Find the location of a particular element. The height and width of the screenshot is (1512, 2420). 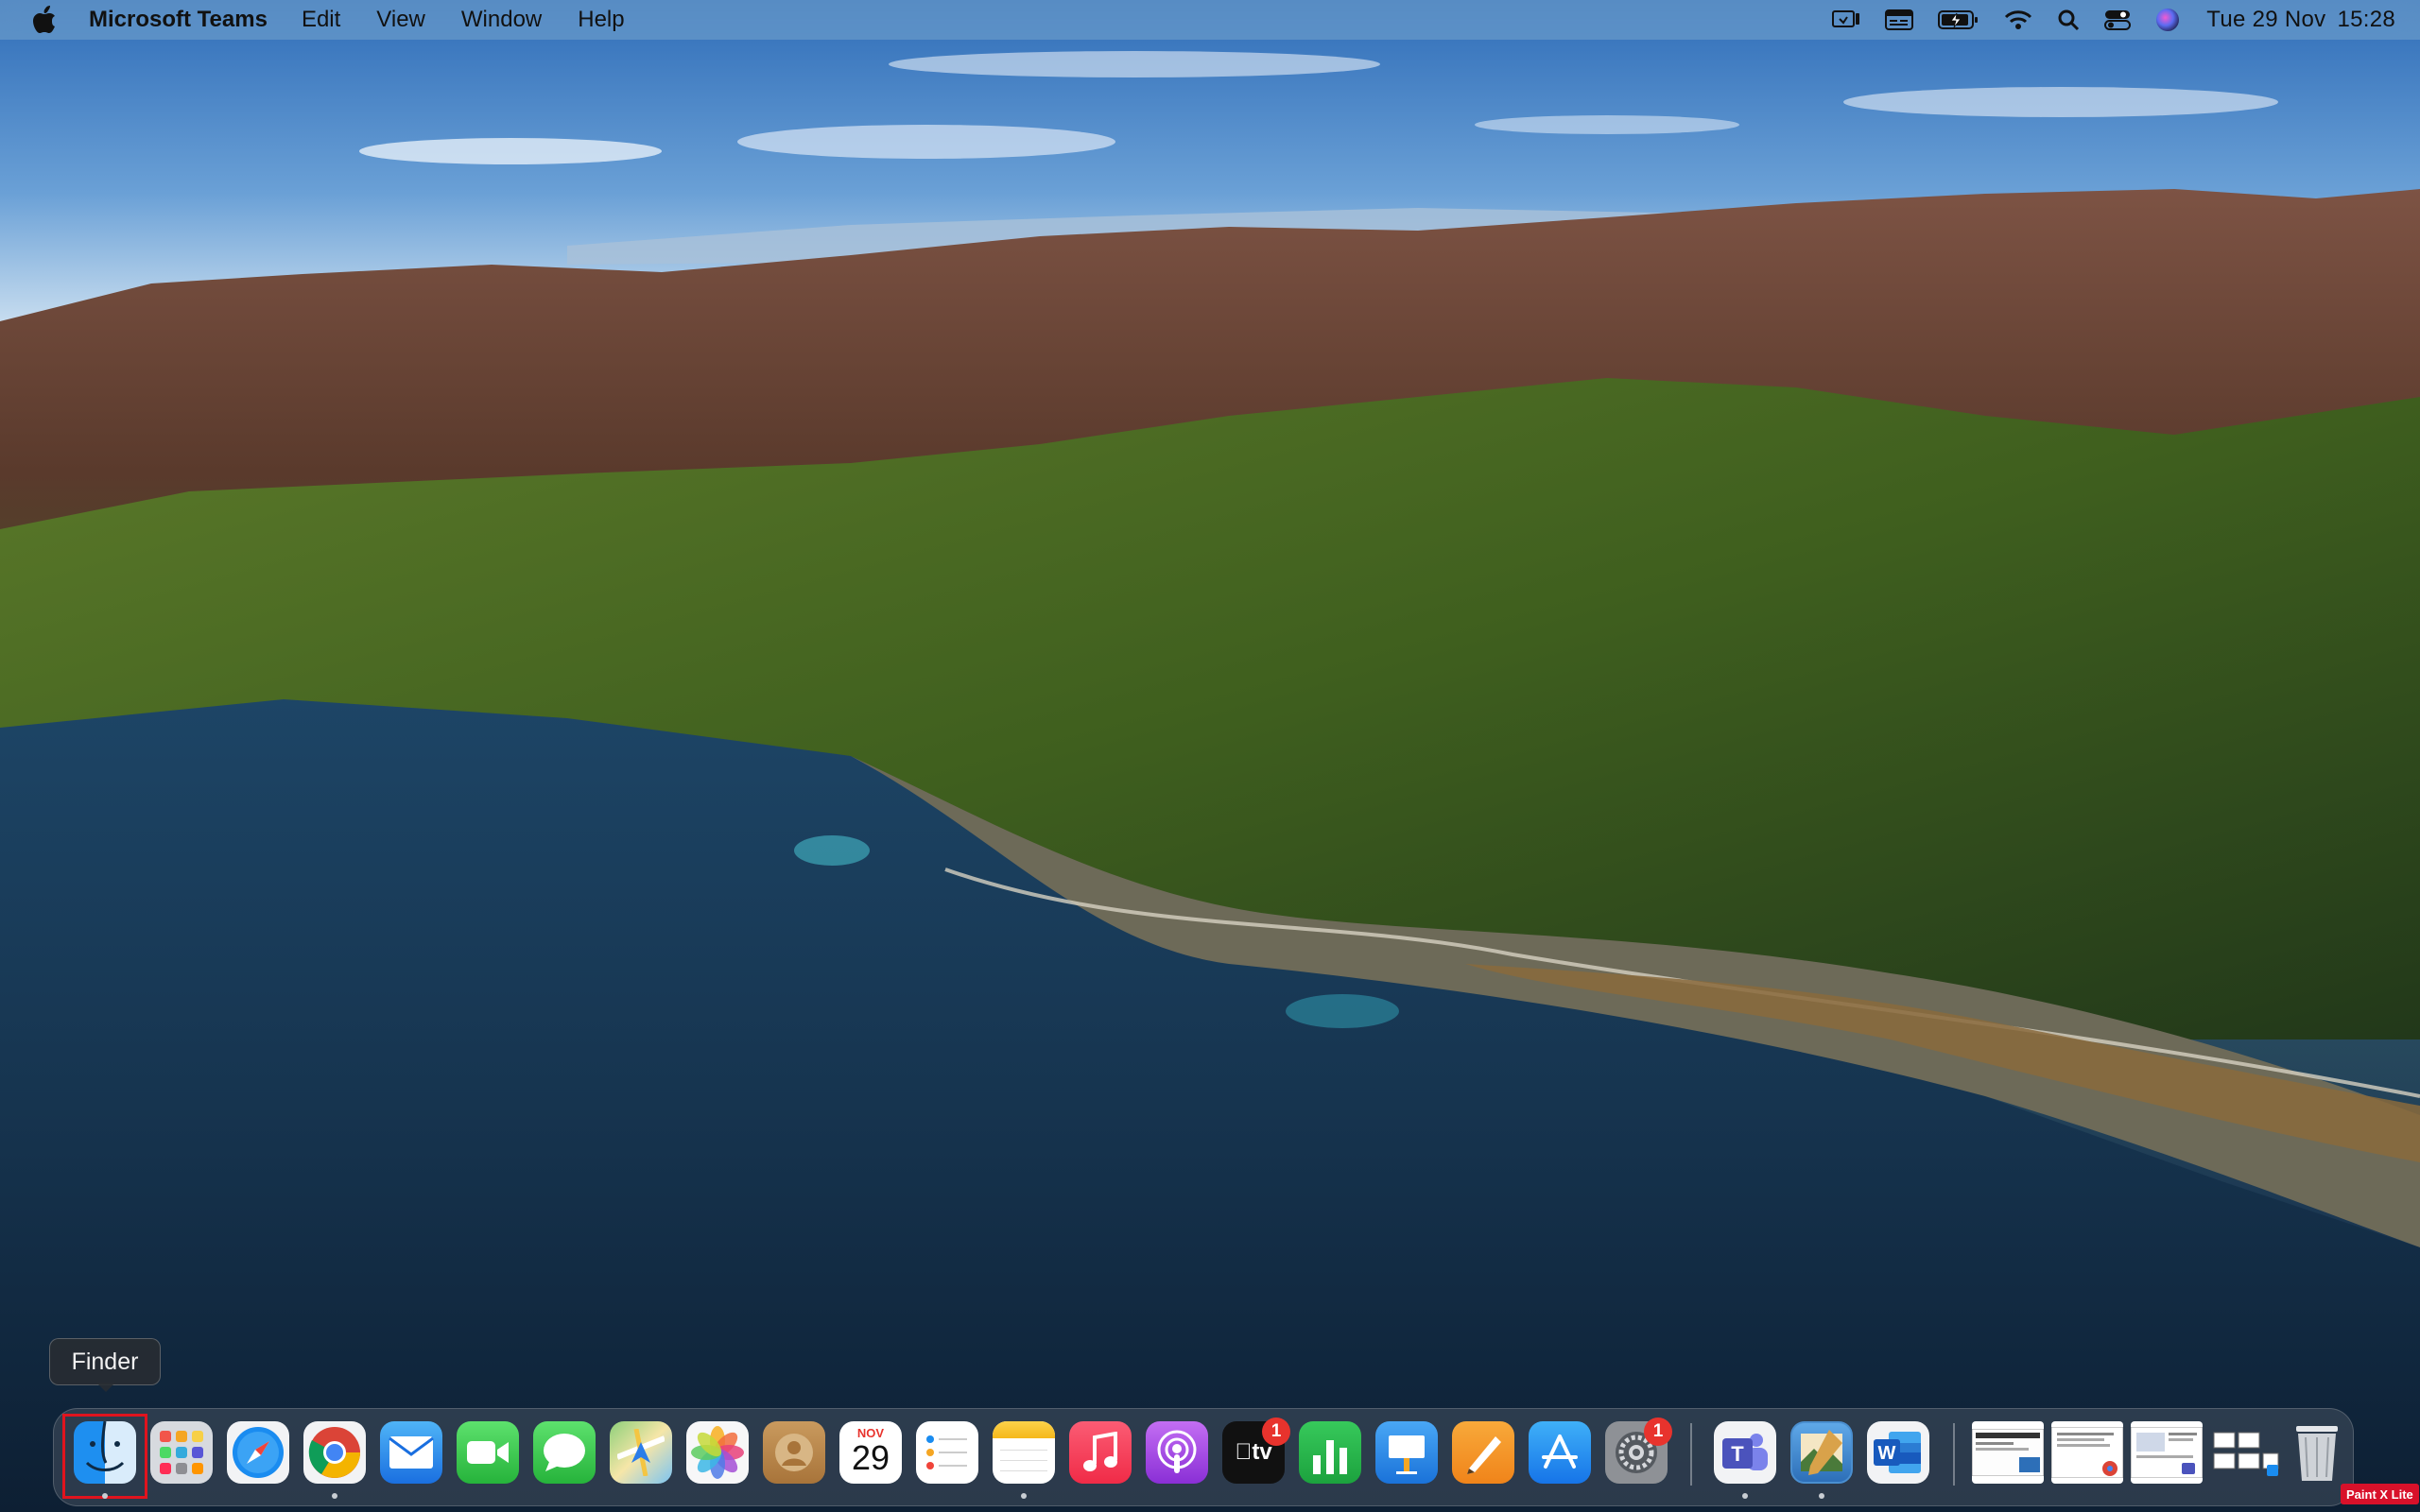

menu-help: Help is located at coordinates (601, 20).